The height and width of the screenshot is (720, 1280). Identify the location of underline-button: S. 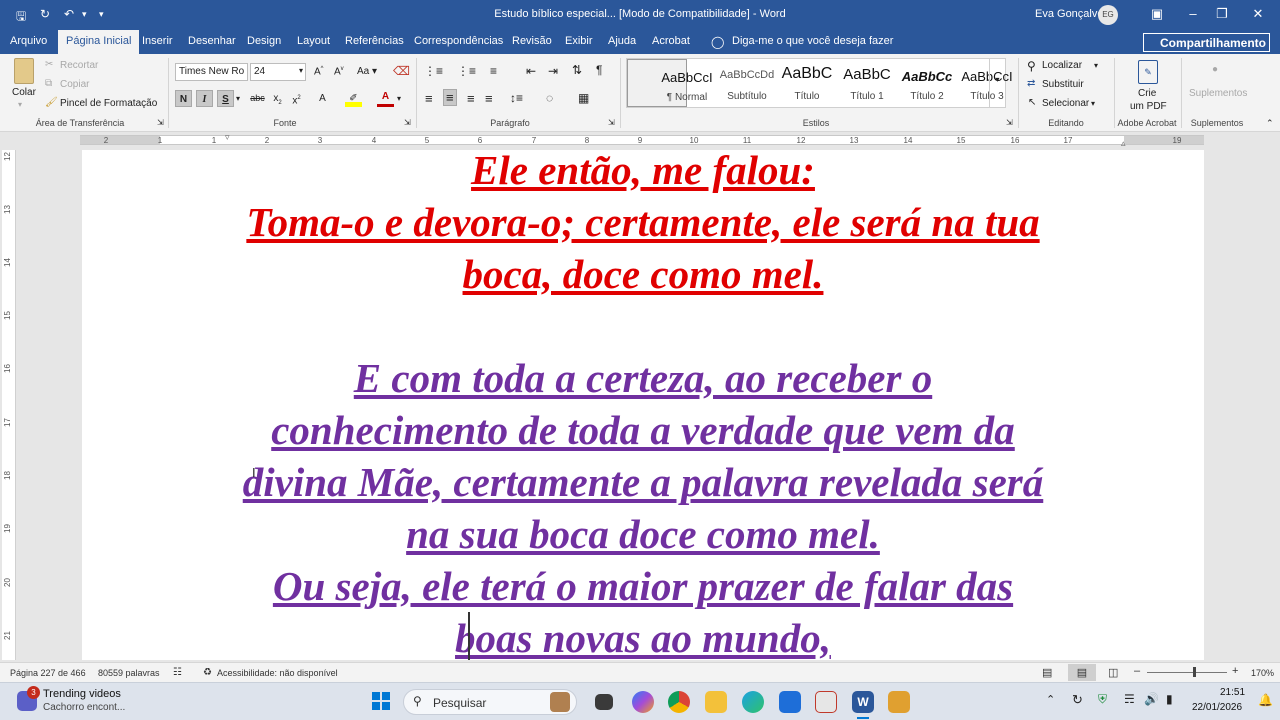
(225, 98).